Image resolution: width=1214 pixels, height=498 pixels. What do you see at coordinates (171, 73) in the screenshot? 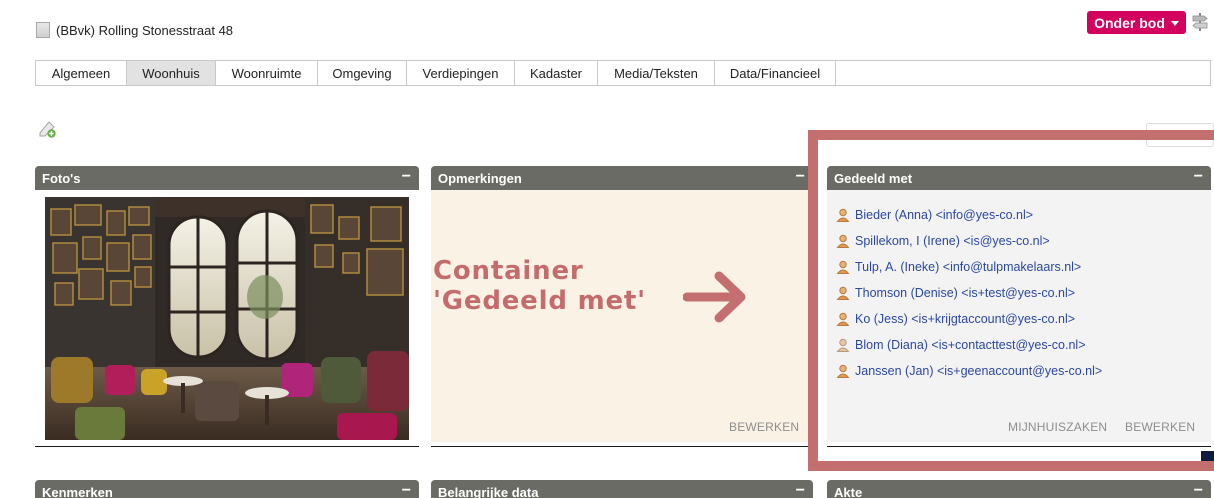
I see `tab-woonhuis: Woonhuis` at bounding box center [171, 73].